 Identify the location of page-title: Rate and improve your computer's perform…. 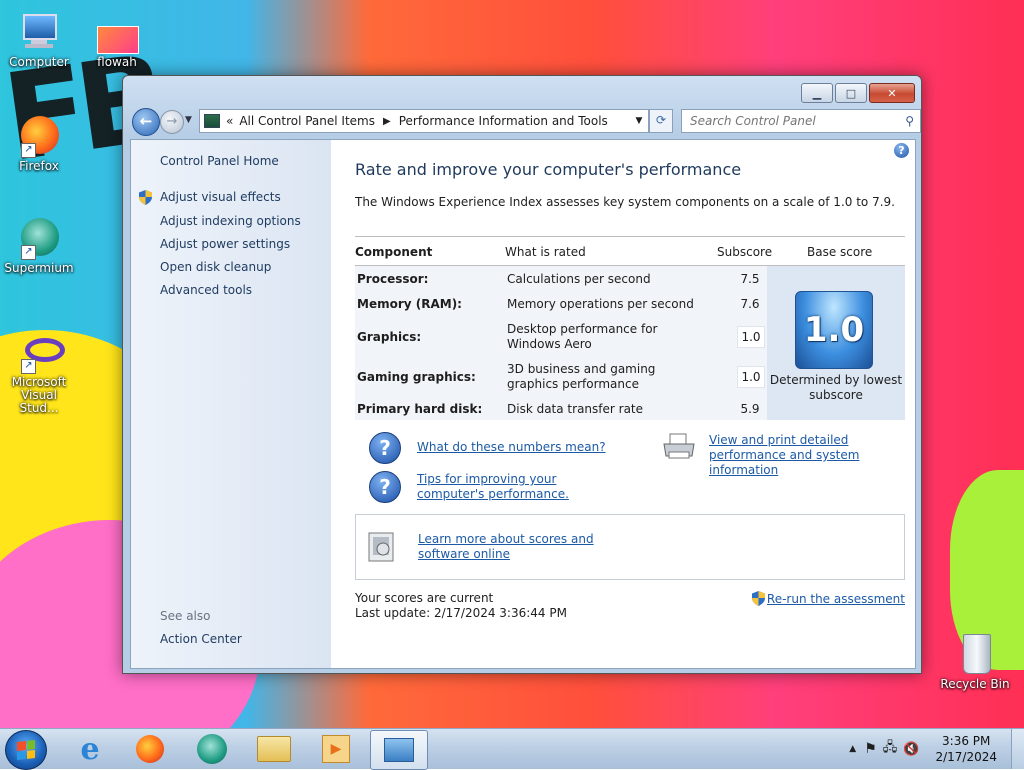
(548, 169).